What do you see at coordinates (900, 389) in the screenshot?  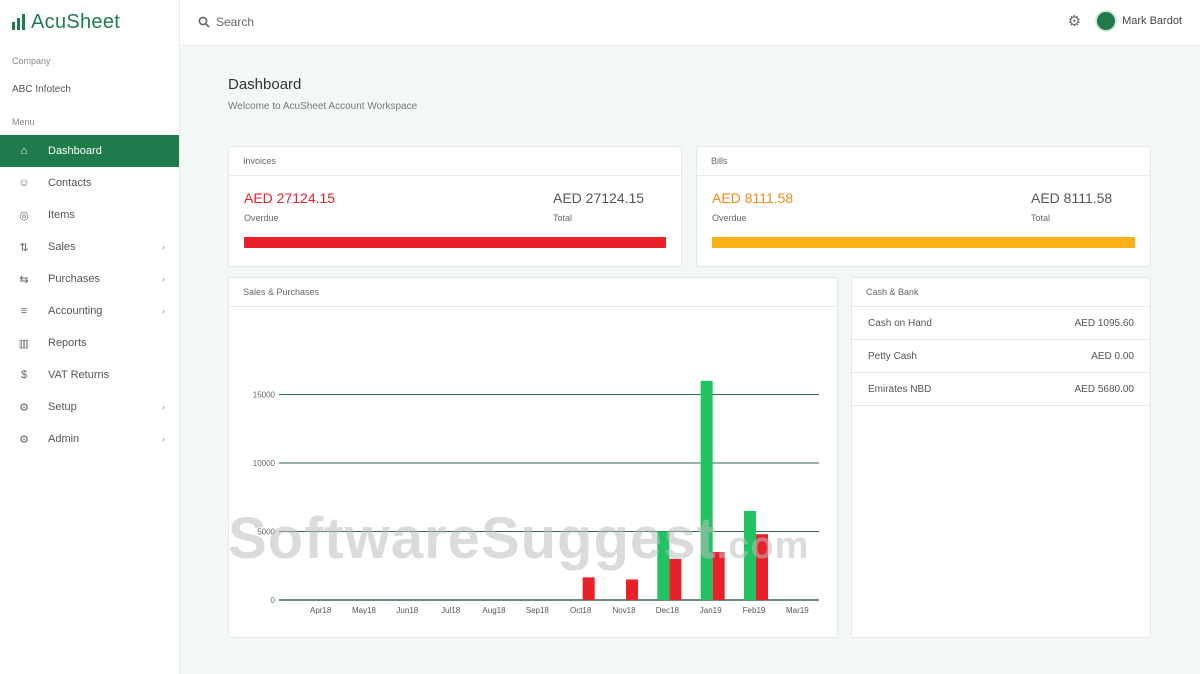 I see `account-name: Emirates NBD` at bounding box center [900, 389].